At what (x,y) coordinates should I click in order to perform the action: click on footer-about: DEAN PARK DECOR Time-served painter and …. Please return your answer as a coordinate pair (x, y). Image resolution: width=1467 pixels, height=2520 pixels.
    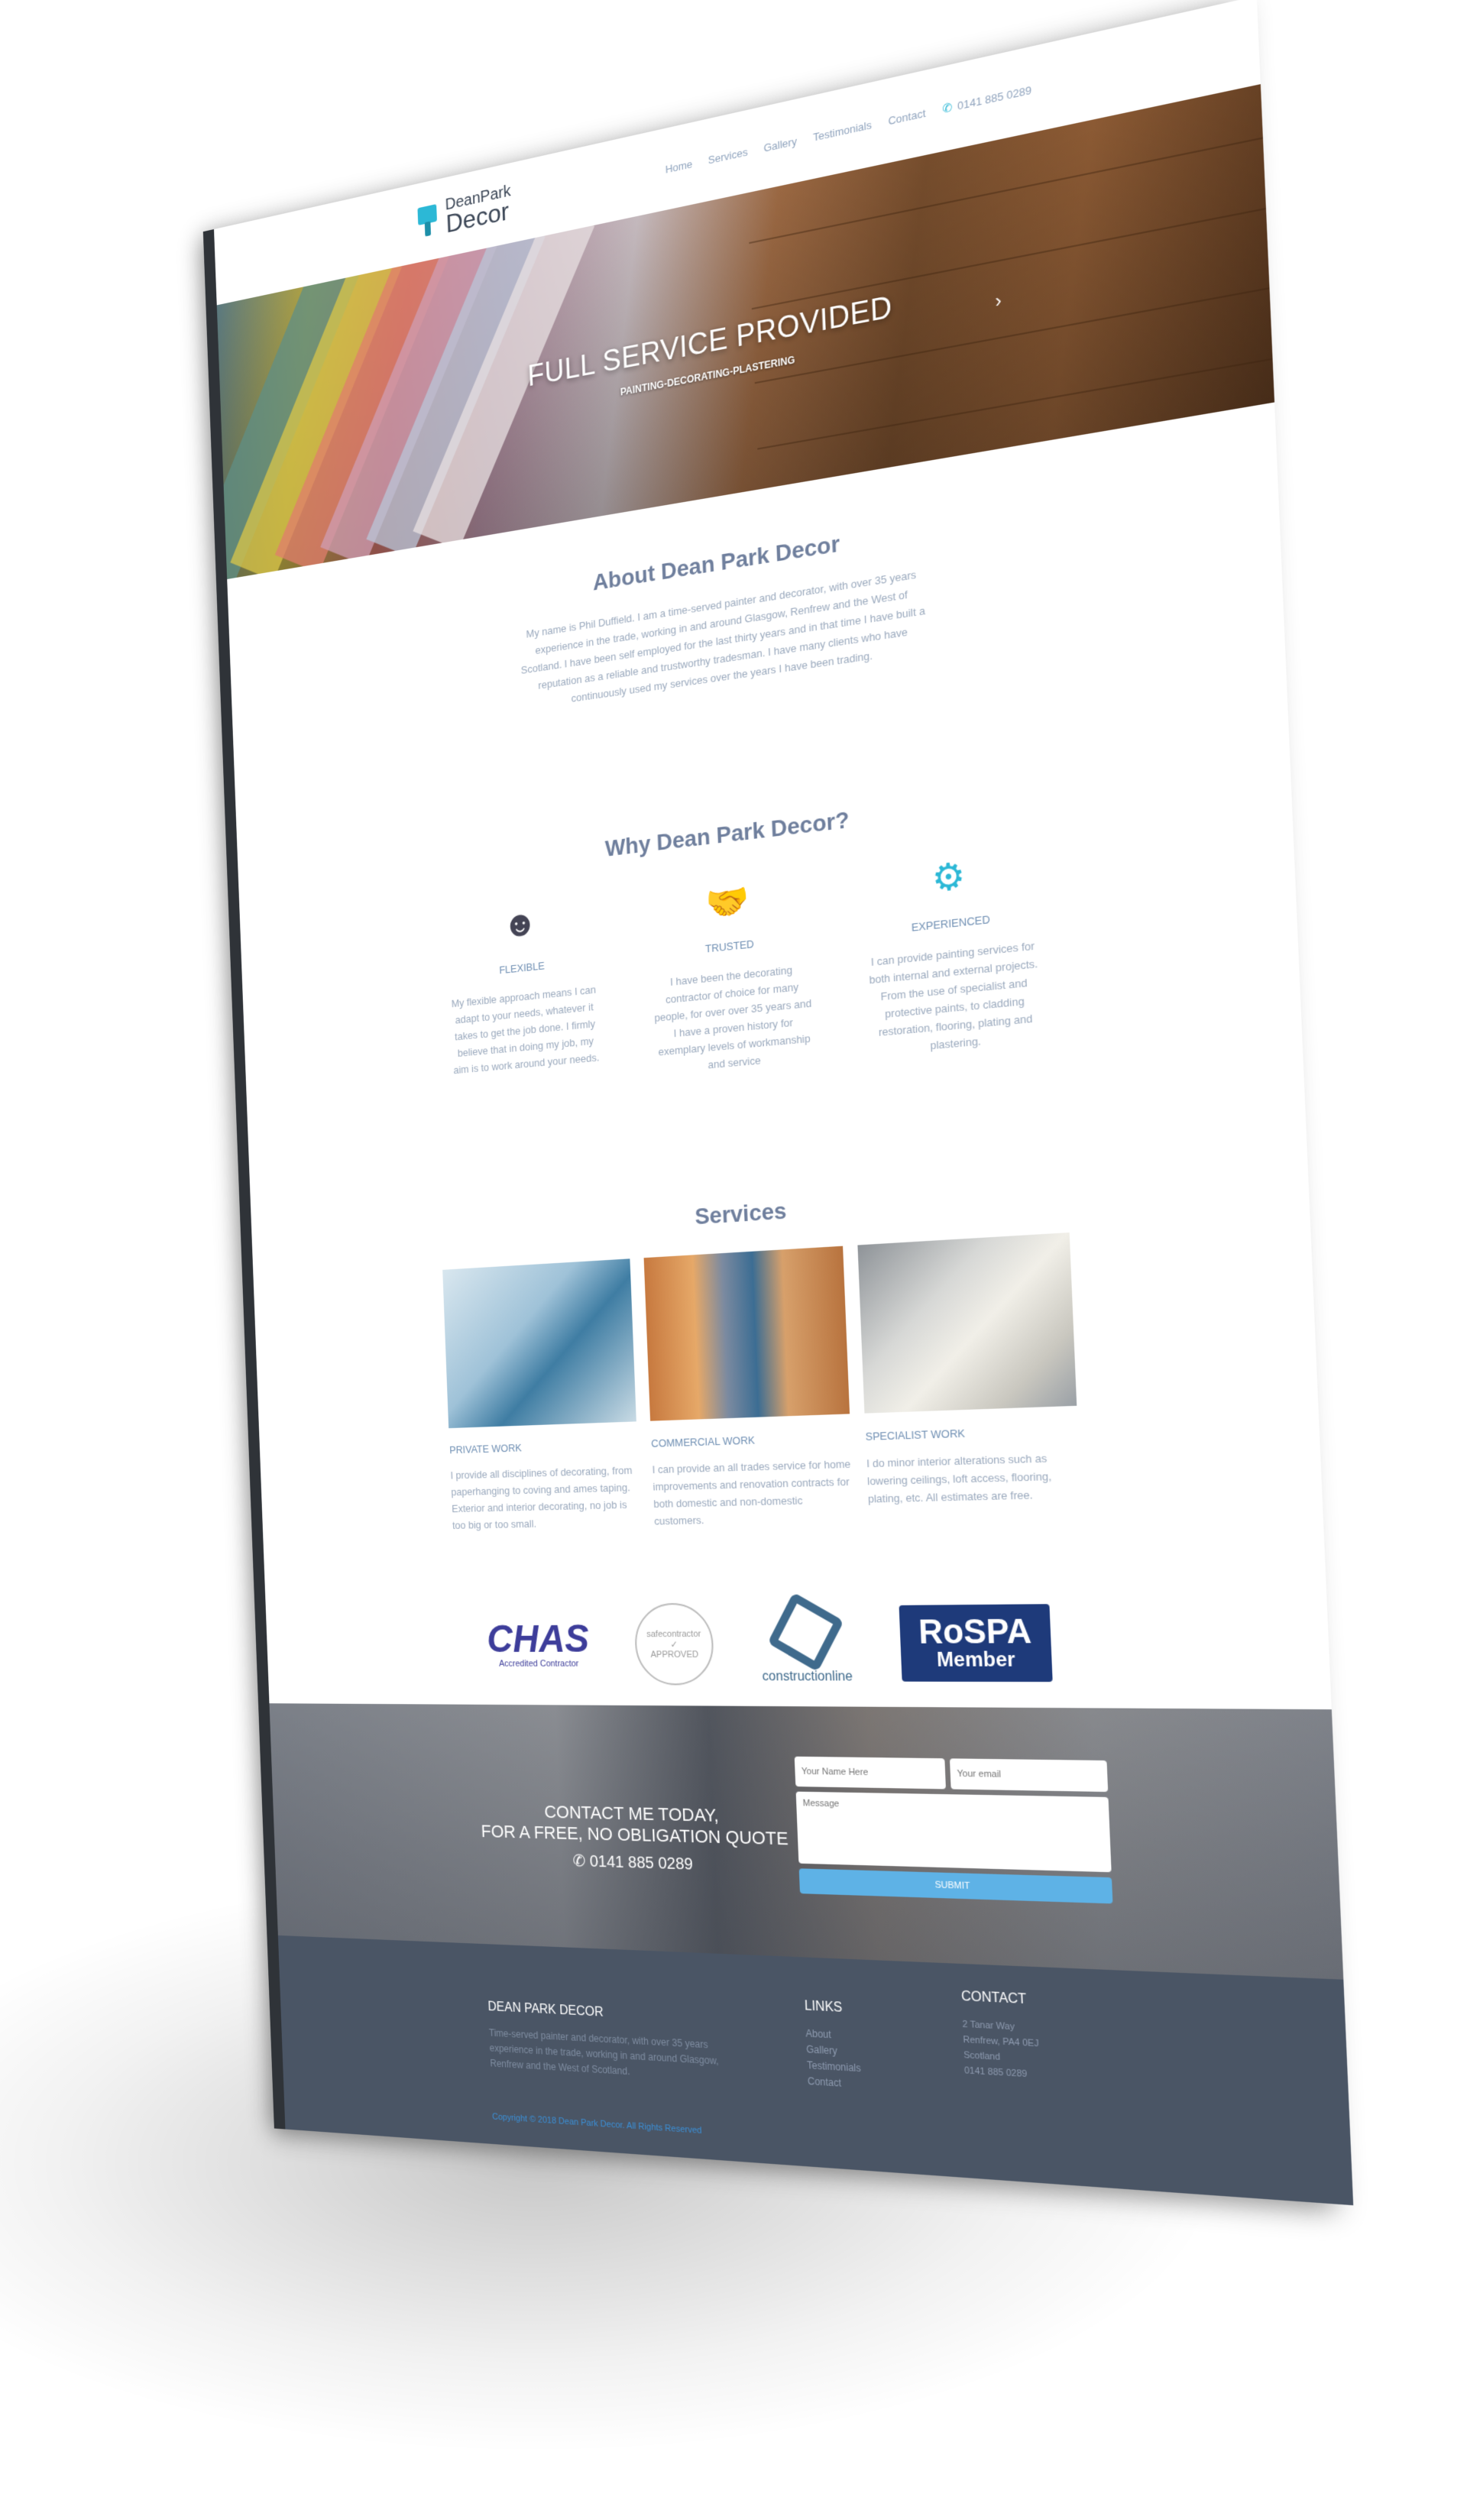
    Looking at the image, I should click on (603, 2042).